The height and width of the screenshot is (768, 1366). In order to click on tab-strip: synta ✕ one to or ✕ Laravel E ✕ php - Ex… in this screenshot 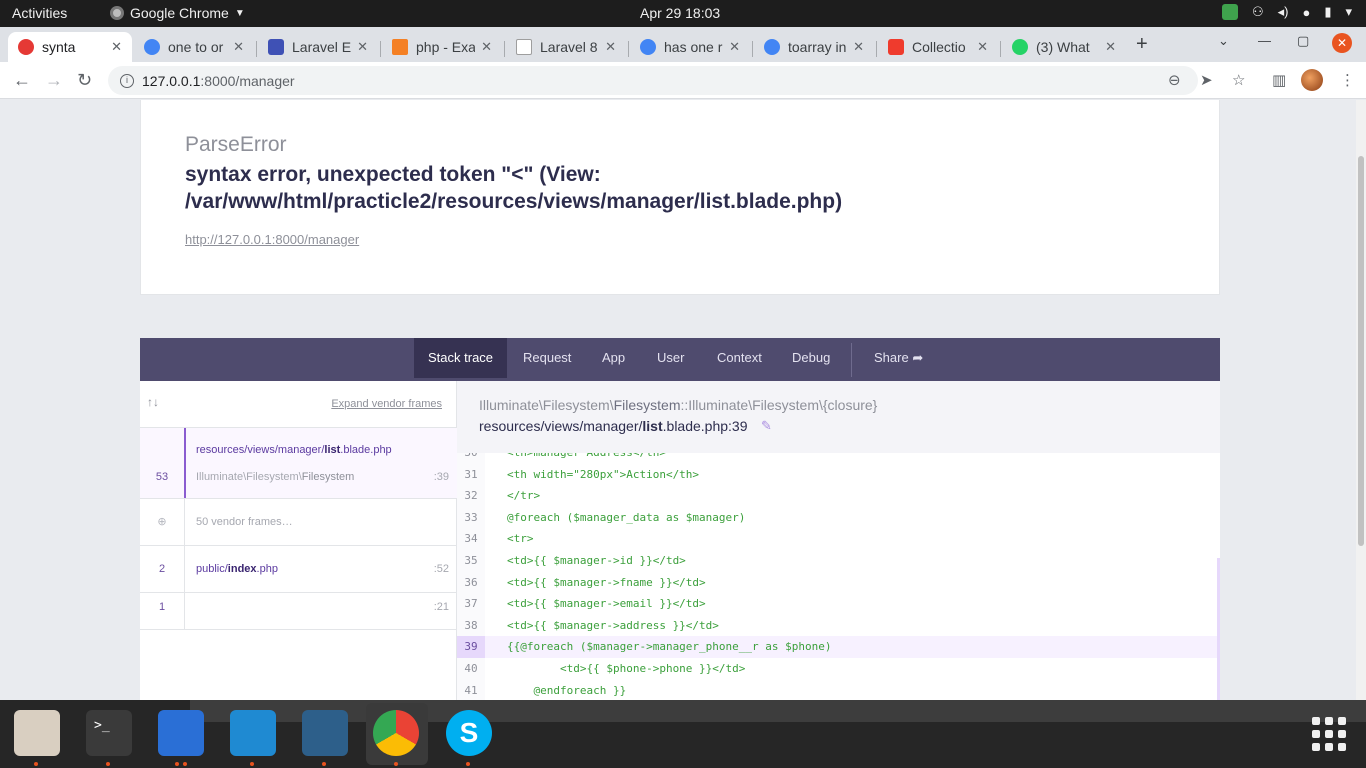, I will do `click(683, 44)`.